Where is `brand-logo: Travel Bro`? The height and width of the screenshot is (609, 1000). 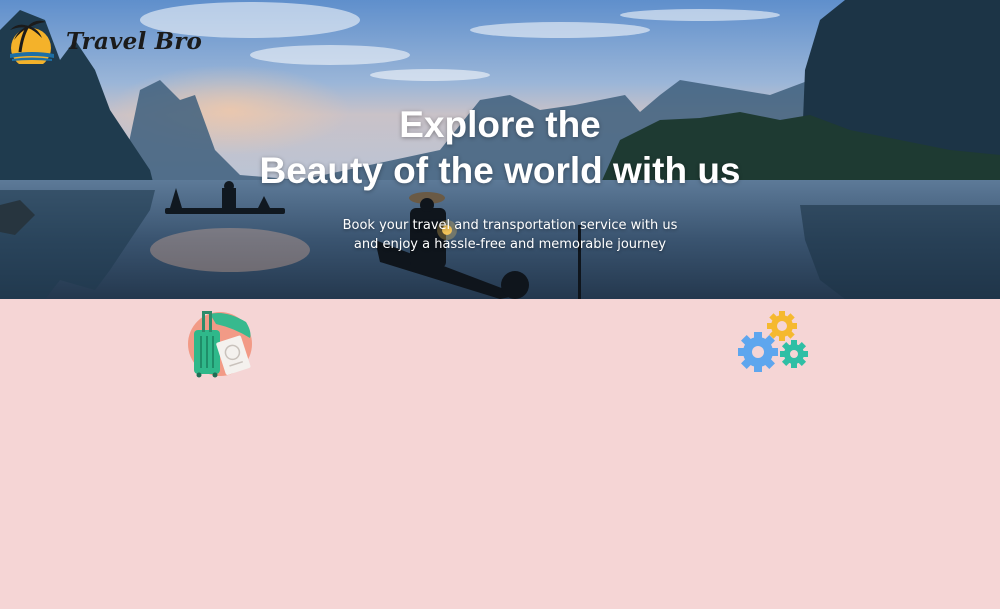 brand-logo: Travel Bro is located at coordinates (104, 41).